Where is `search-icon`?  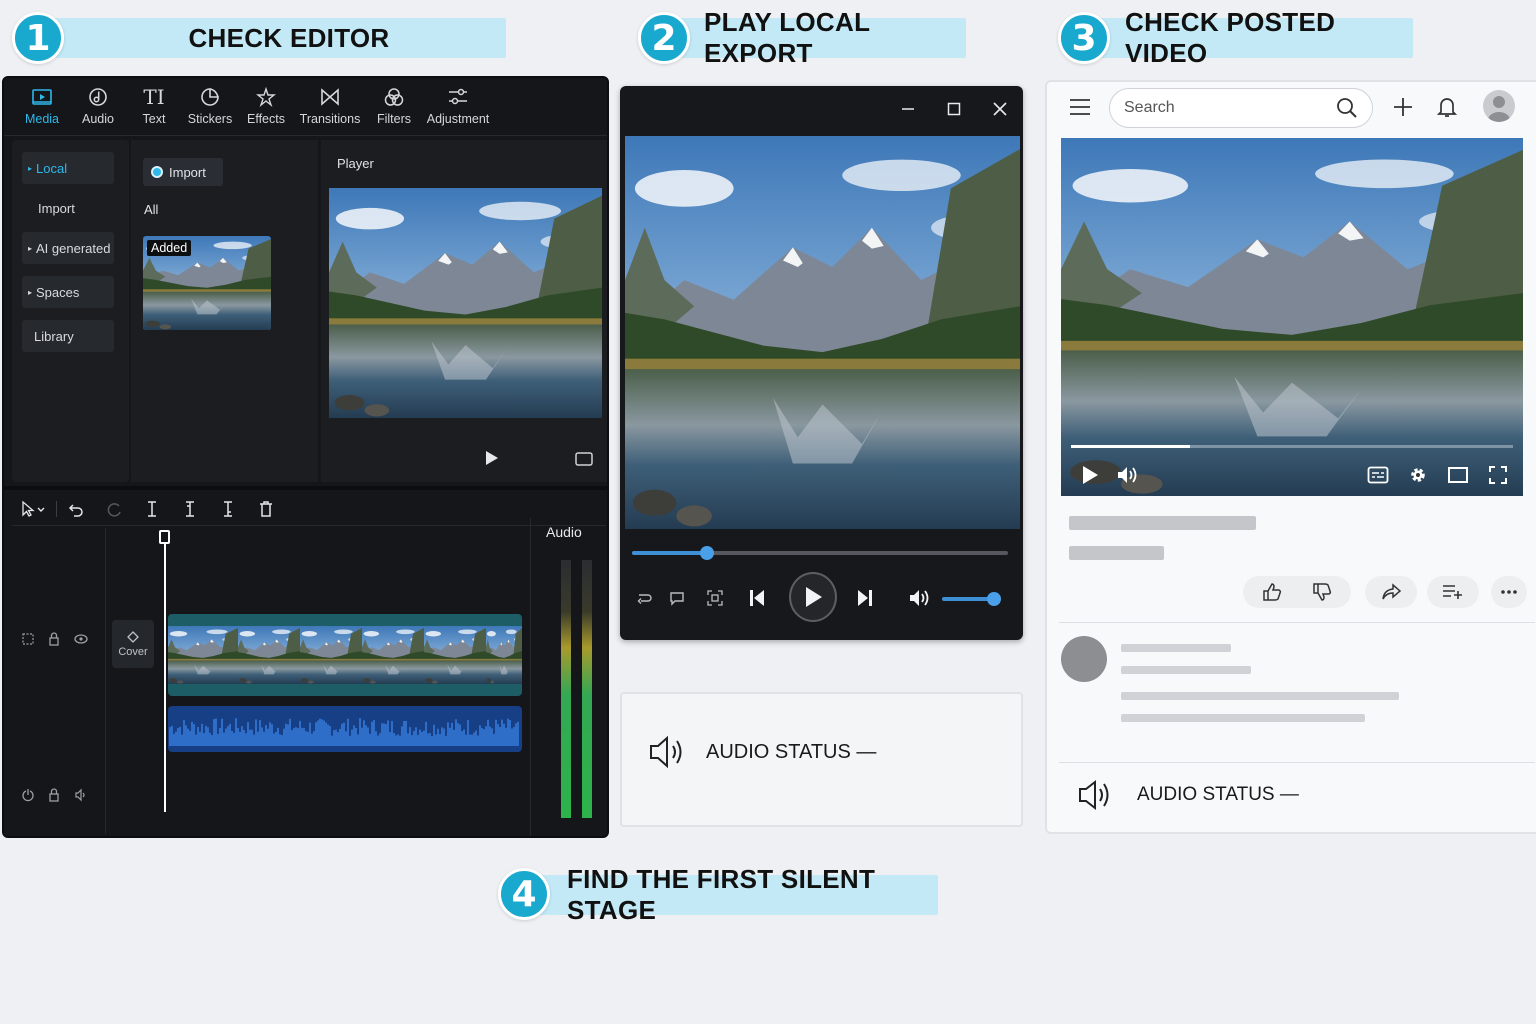
search-icon is located at coordinates (1347, 108).